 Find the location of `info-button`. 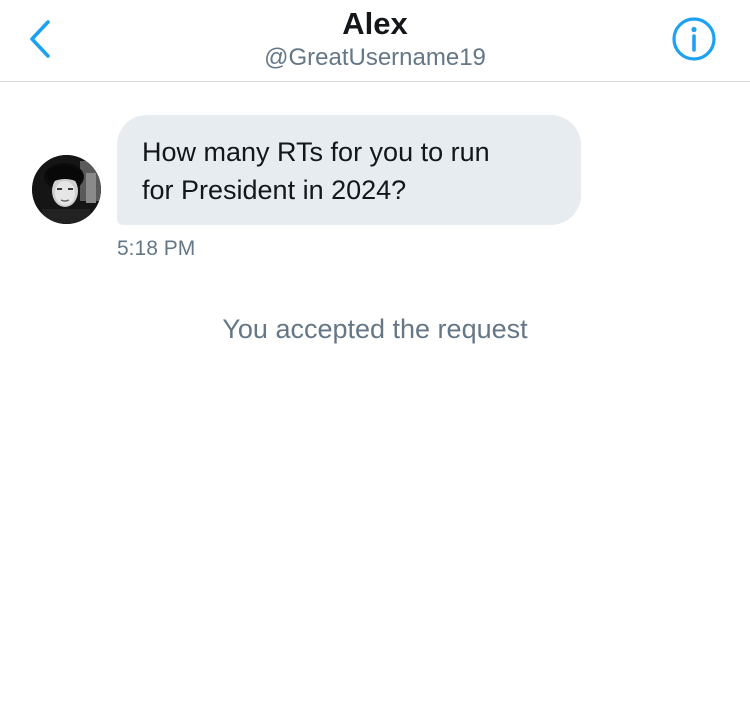

info-button is located at coordinates (694, 39).